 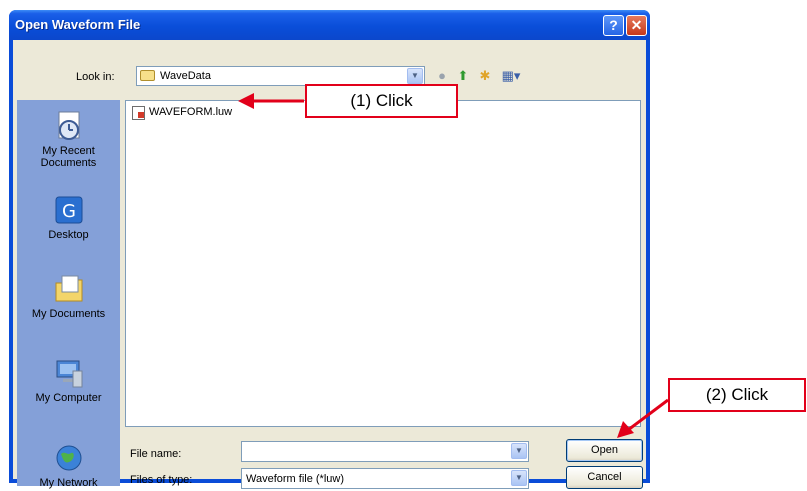 I want to click on callout-step-2: (2) Click, so click(x=737, y=395).